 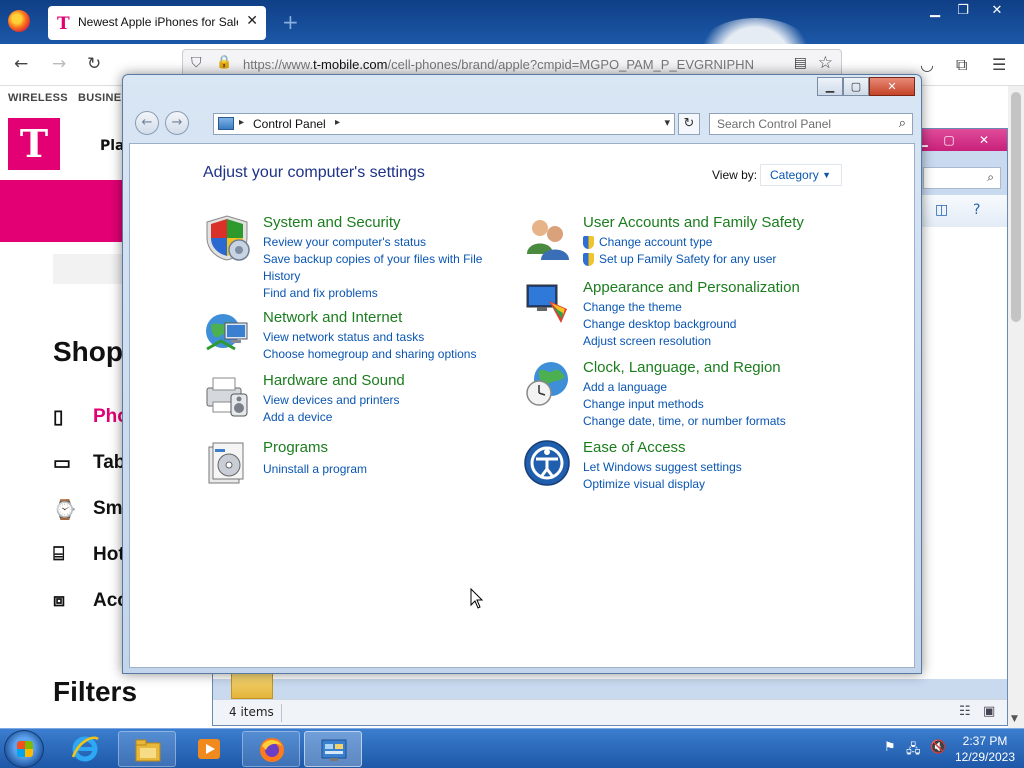 What do you see at coordinates (703, 484) in the screenshot?
I see `link-optimize-display: Optimize visual display` at bounding box center [703, 484].